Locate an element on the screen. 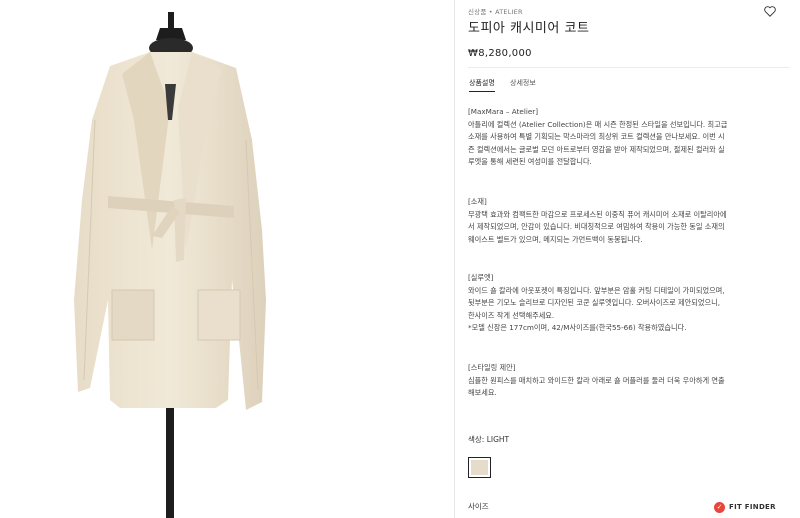 The height and width of the screenshot is (518, 800). description-line: 해보세요. is located at coordinates (482, 392).